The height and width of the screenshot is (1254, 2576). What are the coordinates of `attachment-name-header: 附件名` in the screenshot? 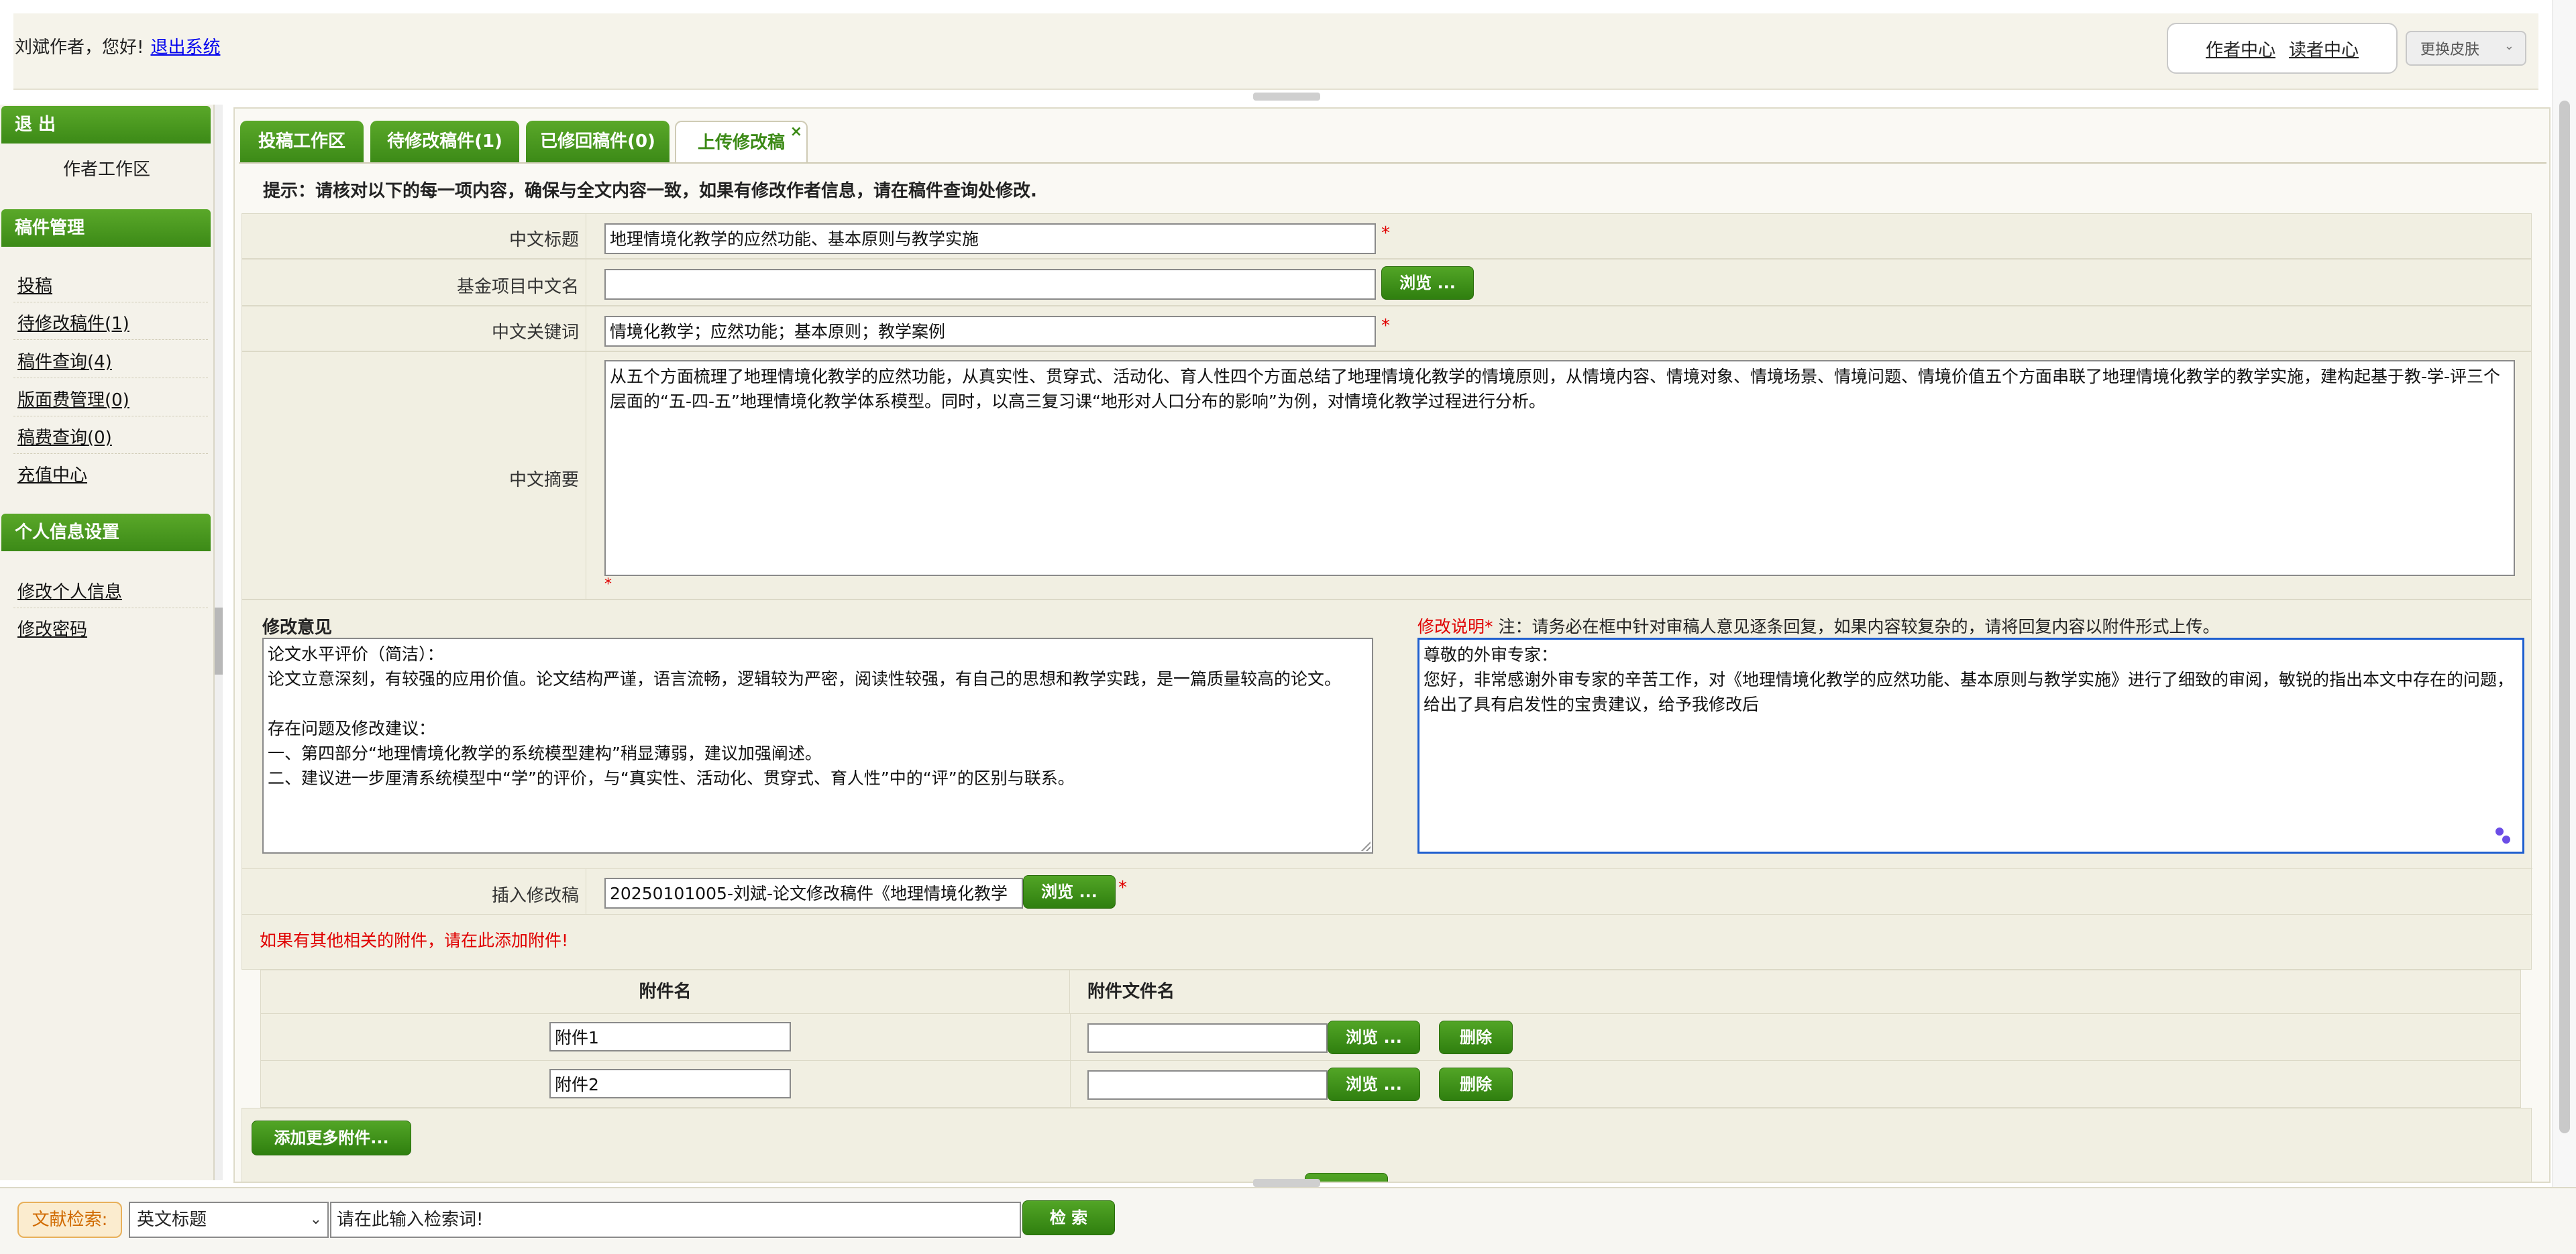 It's located at (665, 991).